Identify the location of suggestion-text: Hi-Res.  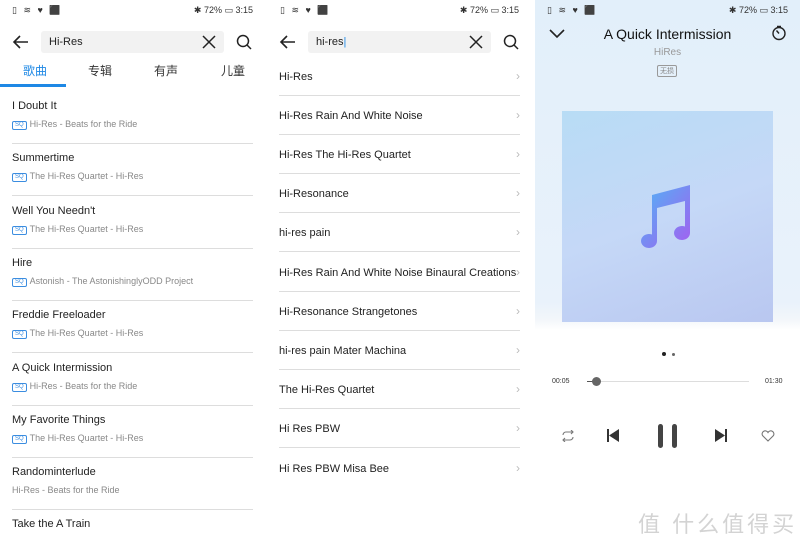
(296, 76).